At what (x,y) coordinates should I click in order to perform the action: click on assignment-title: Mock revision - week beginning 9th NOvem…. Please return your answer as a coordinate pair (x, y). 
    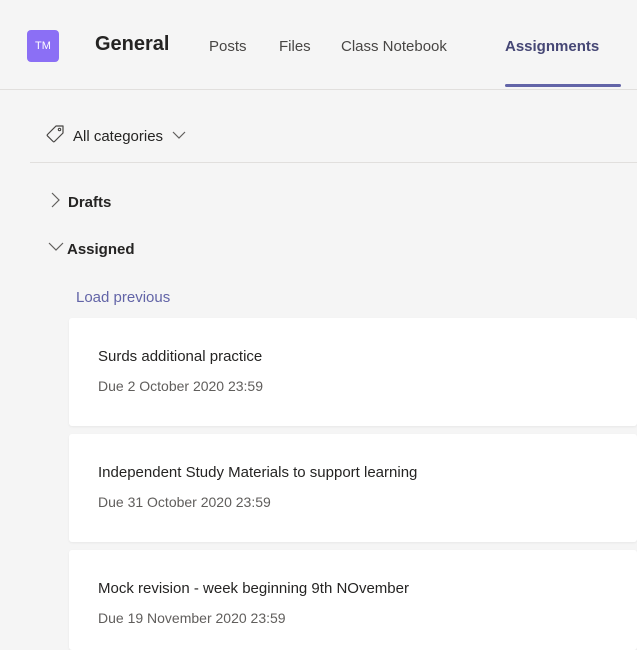
    Looking at the image, I should click on (253, 588).